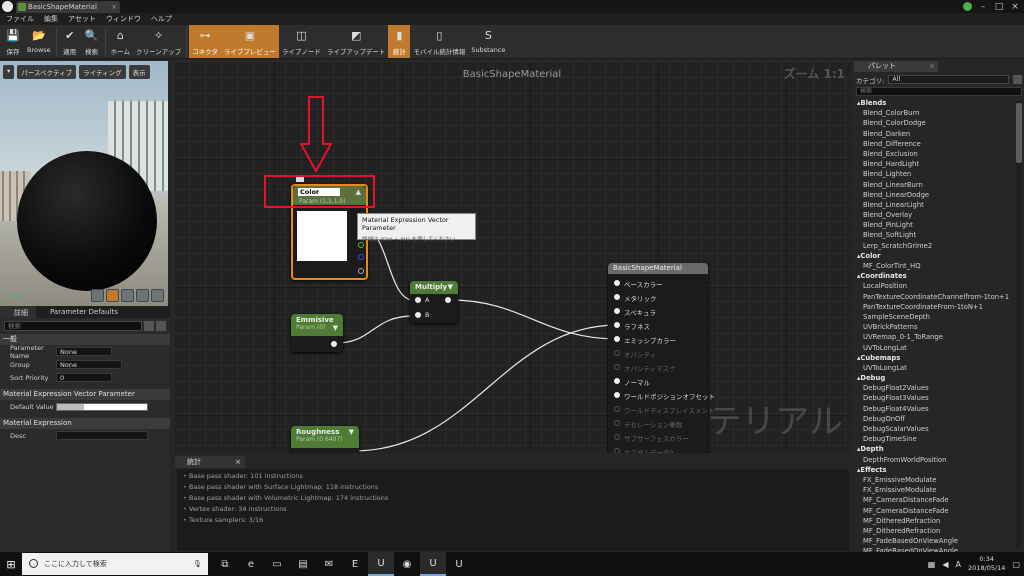 Image resolution: width=1024 pixels, height=576 pixels. What do you see at coordinates (142, 295) in the screenshot?
I see `cube-shape-icon` at bounding box center [142, 295].